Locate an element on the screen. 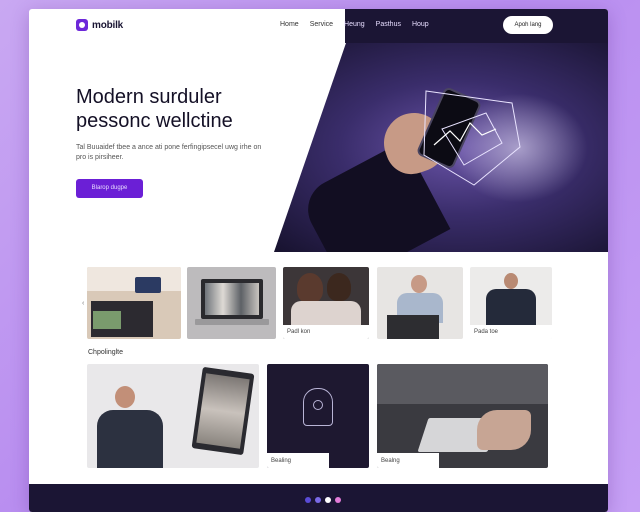 This screenshot has width=640, height=512. chevron-left-icon: ‹ is located at coordinates (83, 303).